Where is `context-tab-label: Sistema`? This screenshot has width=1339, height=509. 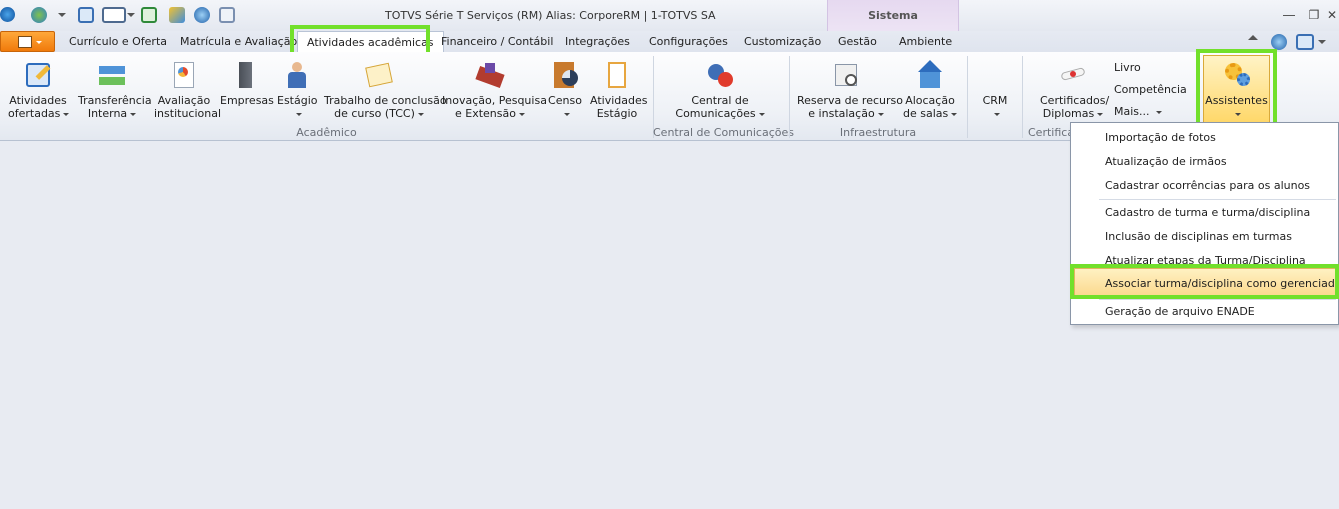
context-tab-label: Sistema is located at coordinates (893, 15).